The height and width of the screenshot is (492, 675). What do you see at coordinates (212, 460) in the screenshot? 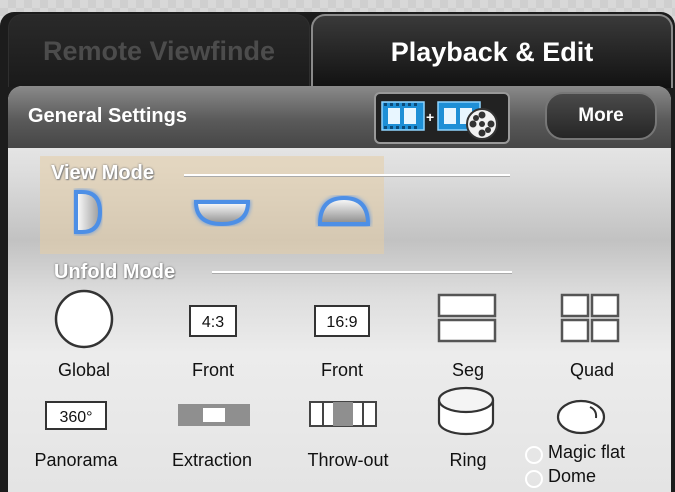
I see `extraction-label: Extraction` at bounding box center [212, 460].